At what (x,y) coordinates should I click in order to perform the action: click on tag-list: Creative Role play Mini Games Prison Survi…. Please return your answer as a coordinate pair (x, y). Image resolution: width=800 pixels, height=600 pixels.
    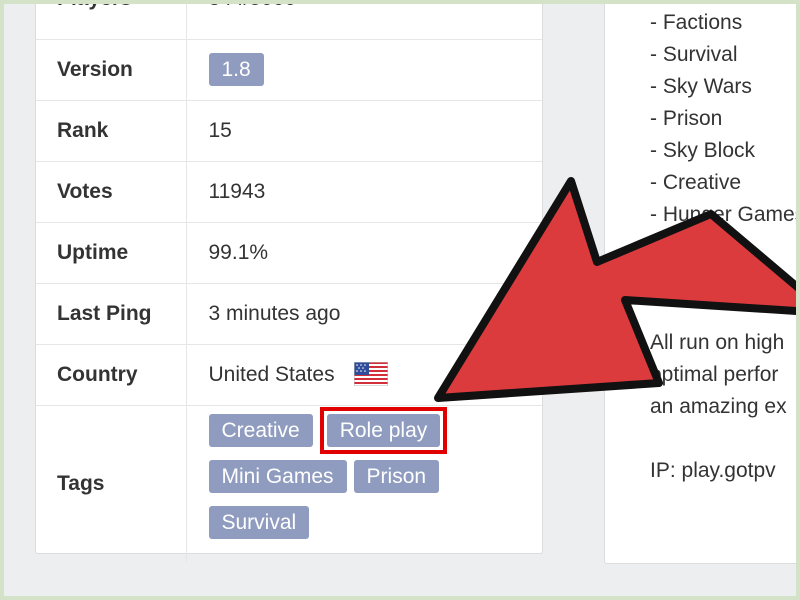
    Looking at the image, I should click on (358, 484).